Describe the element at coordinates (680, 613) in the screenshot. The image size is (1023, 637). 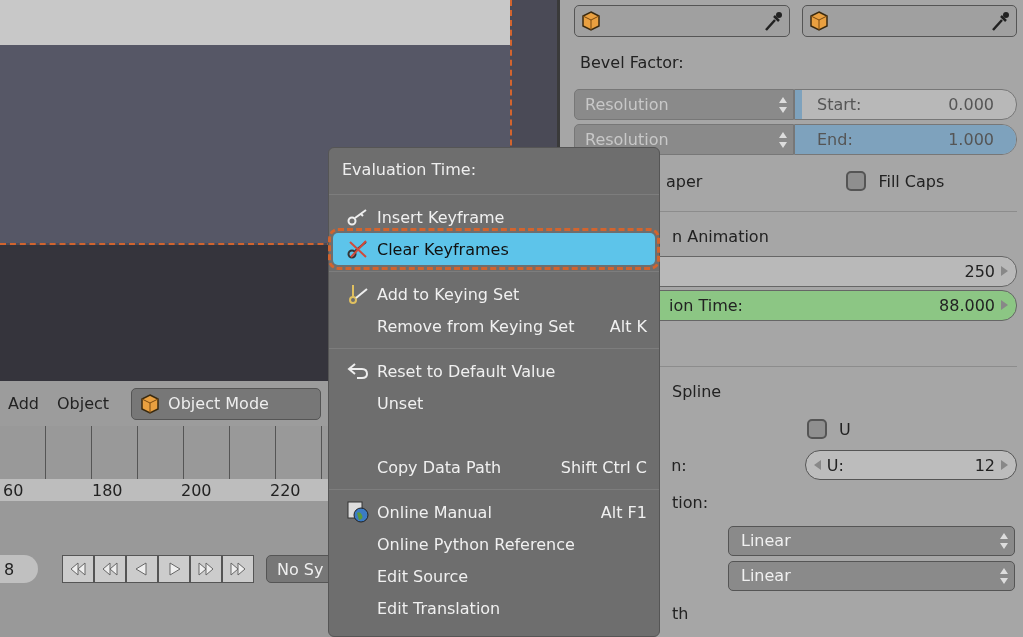
I see `checkbox-label: th` at that location.